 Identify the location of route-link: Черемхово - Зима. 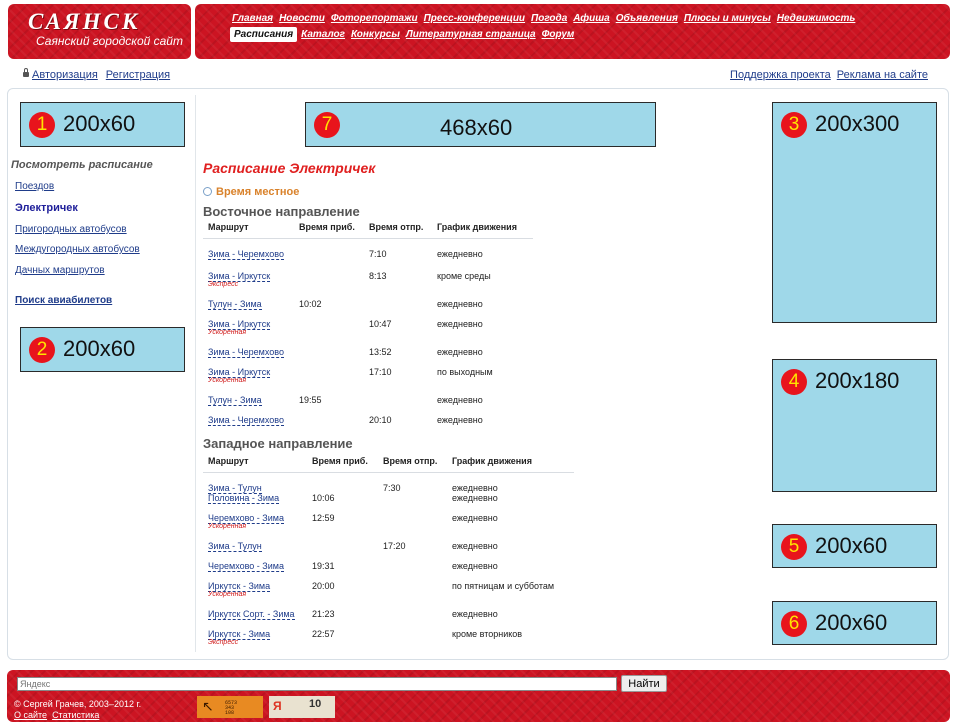
(246, 566).